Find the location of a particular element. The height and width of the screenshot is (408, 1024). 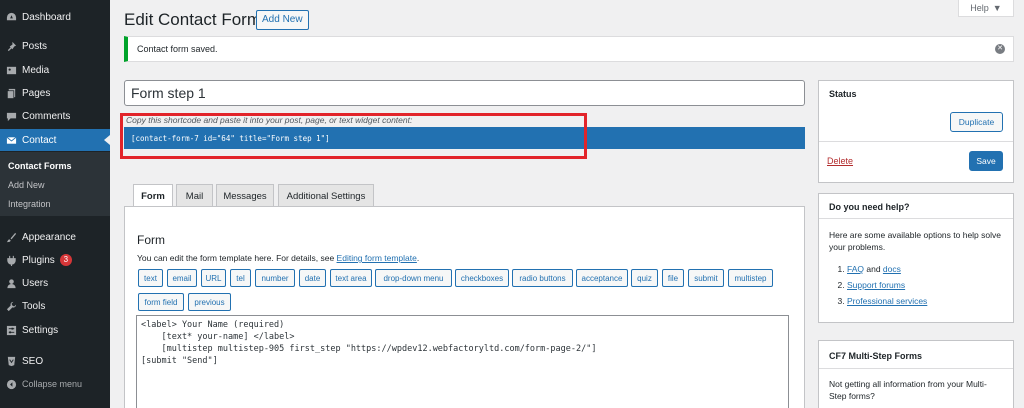

menu-label: Media is located at coordinates (36, 70).